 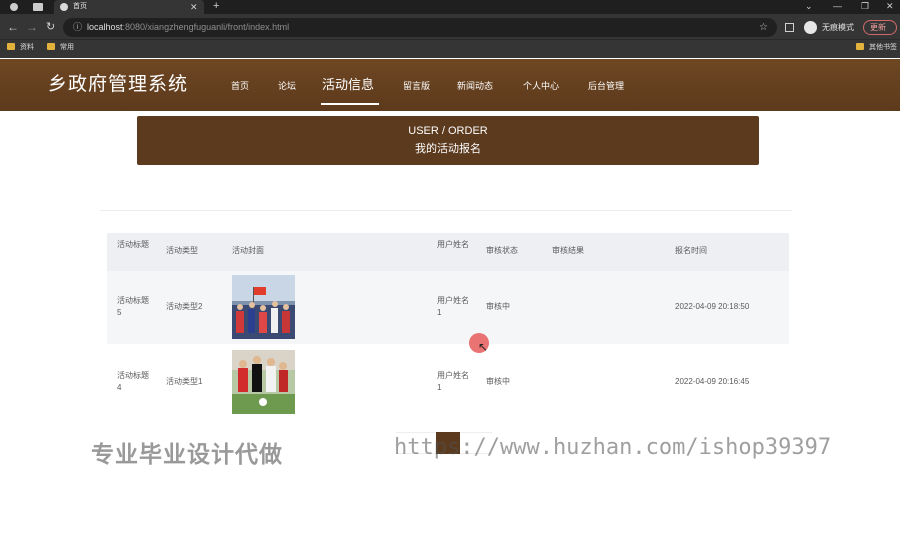 I want to click on tab-title: 首页, so click(x=80, y=6).